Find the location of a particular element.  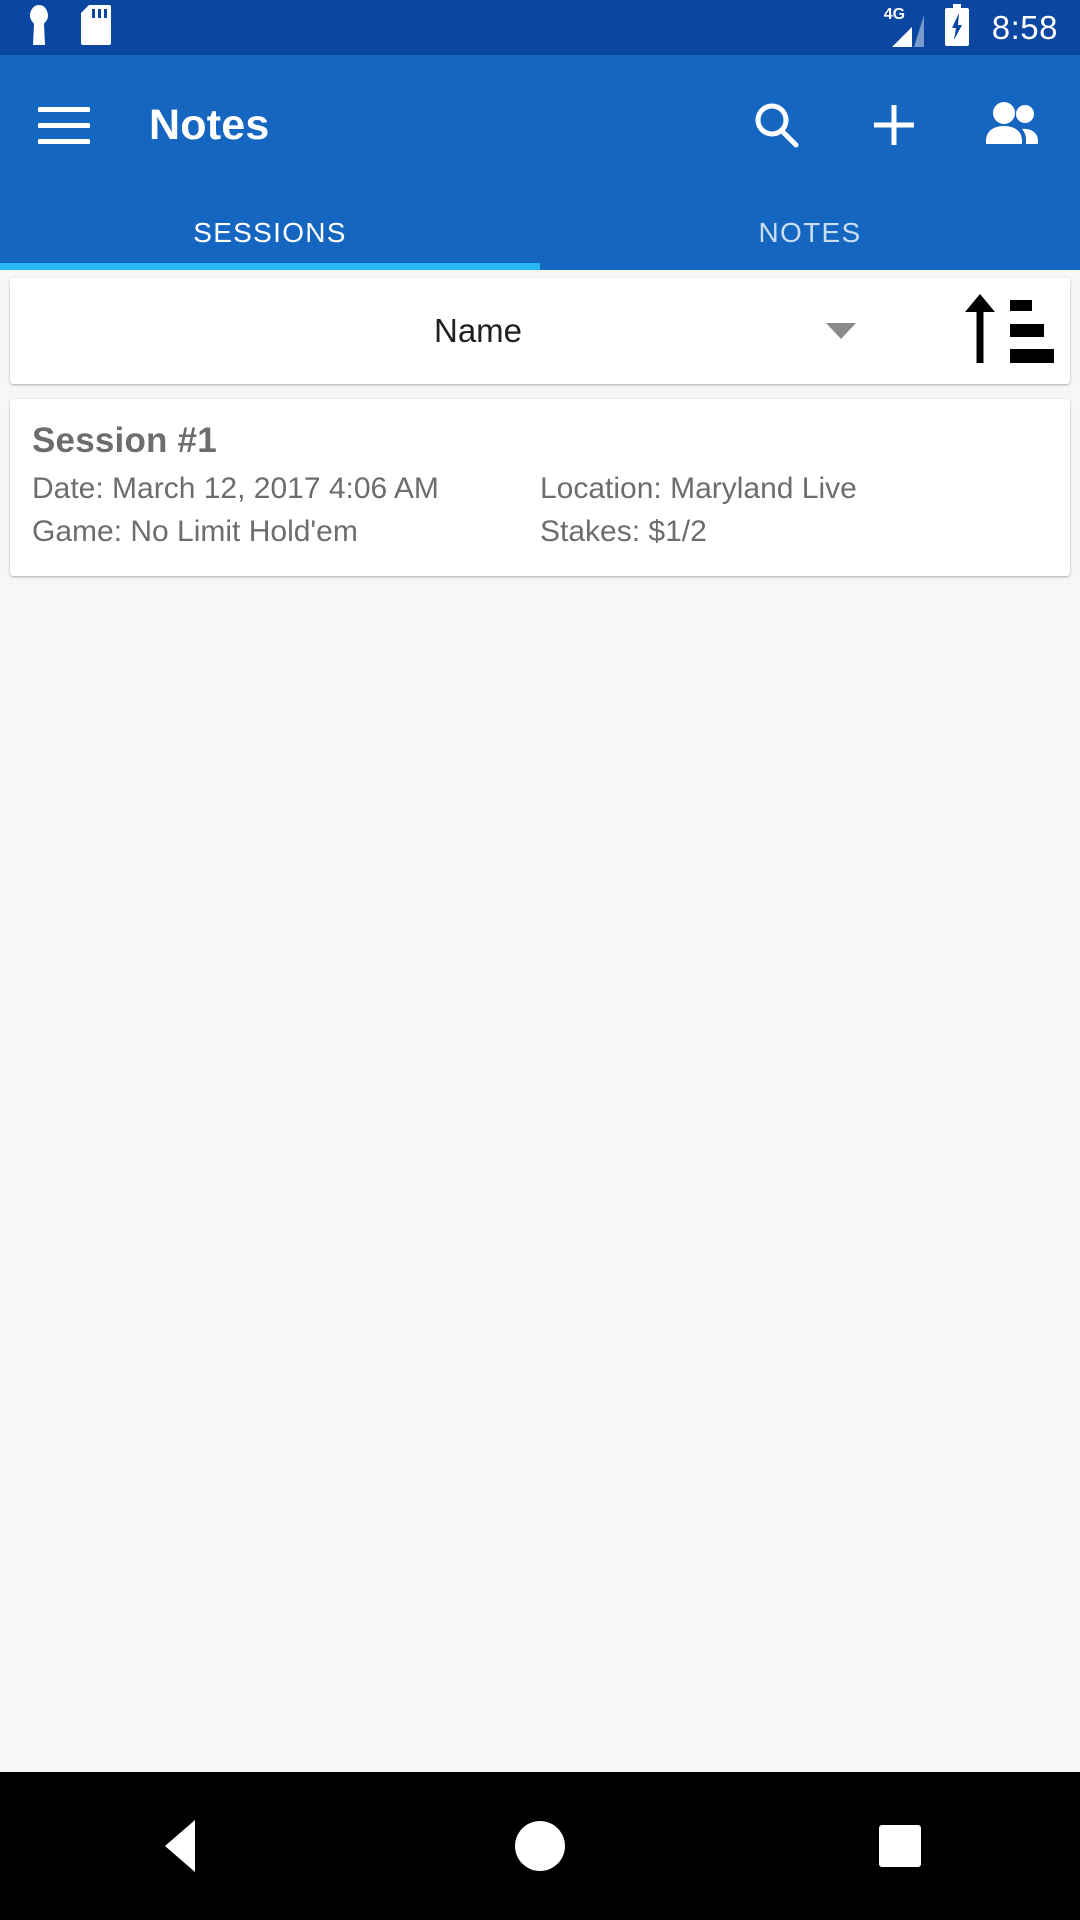

tab-sessions: SESSIONS is located at coordinates (270, 232).